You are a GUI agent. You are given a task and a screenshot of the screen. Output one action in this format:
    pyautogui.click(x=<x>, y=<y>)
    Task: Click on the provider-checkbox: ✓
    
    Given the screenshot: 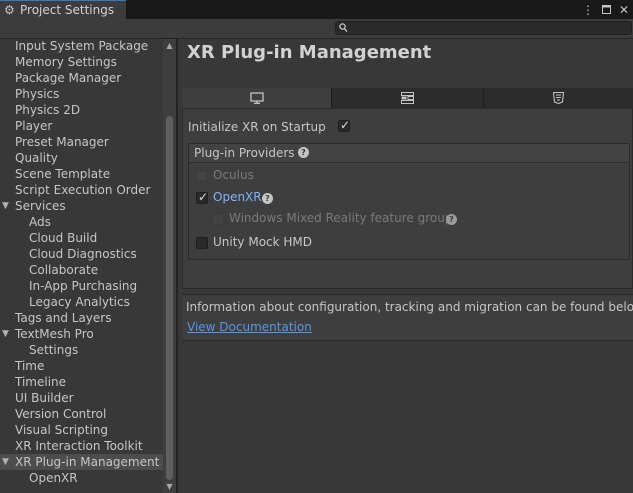 What is the action you would take?
    pyautogui.click(x=202, y=197)
    